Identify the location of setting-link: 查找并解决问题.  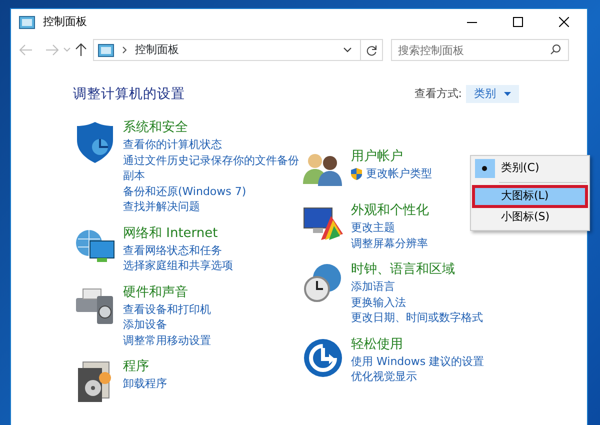
(161, 207).